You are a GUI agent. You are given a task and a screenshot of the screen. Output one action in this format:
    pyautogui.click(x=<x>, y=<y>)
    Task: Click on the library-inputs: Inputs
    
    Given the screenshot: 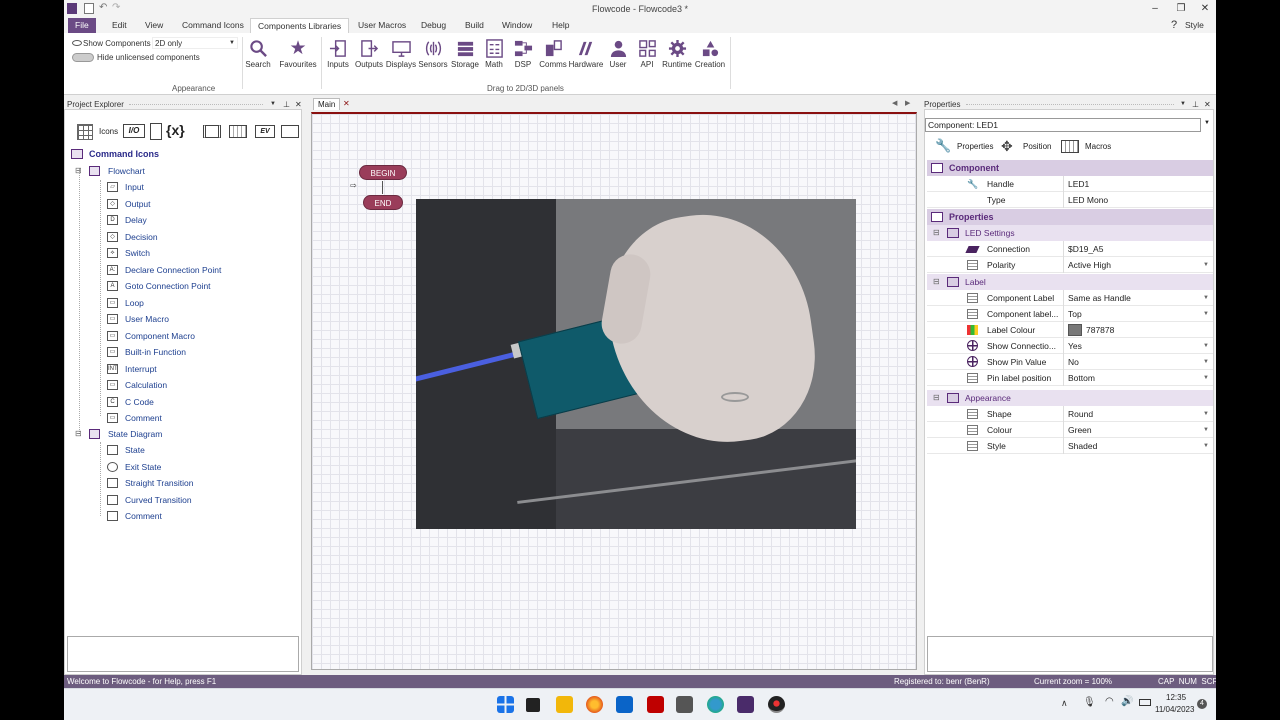 What is the action you would take?
    pyautogui.click(x=338, y=54)
    